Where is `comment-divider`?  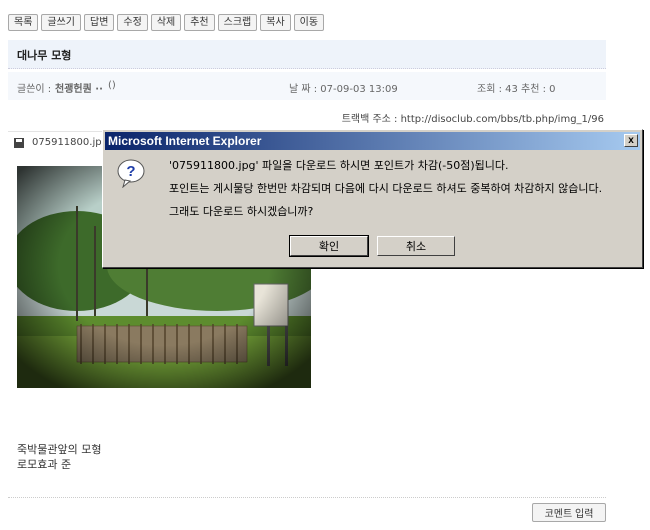
comment-divider is located at coordinates (307, 497).